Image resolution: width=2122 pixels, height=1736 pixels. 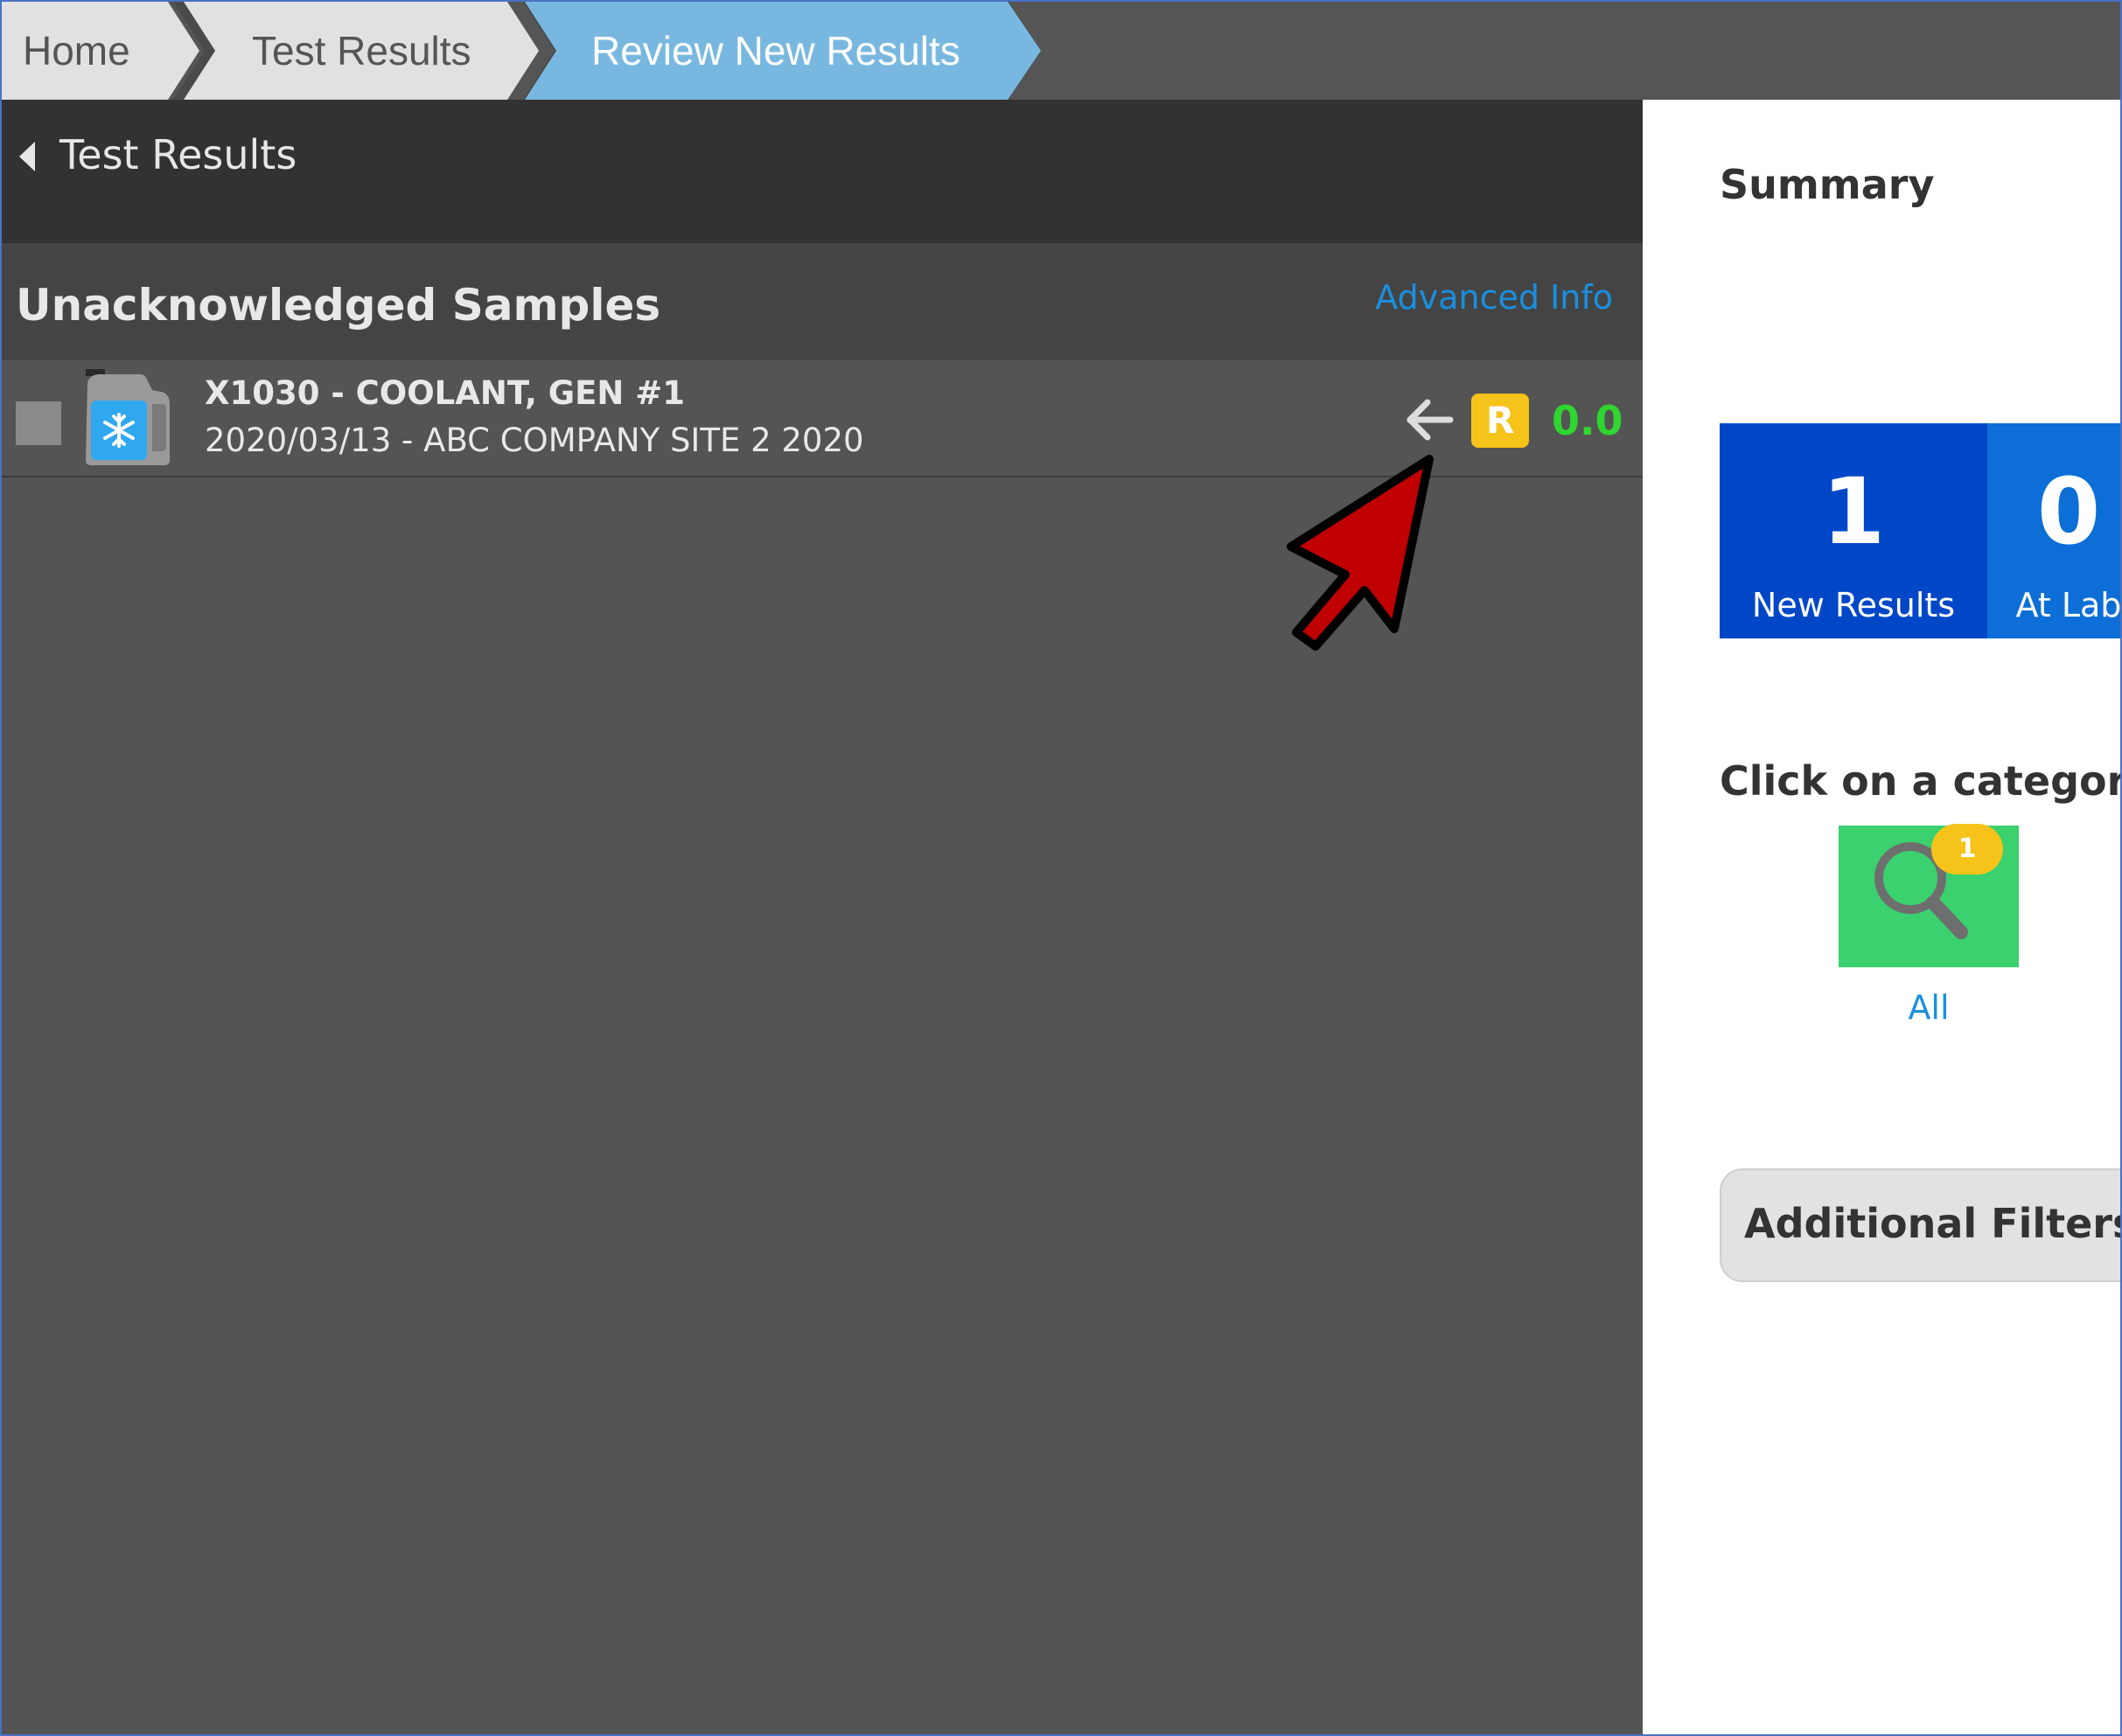 What do you see at coordinates (38, 423) in the screenshot?
I see `sample-checkbox` at bounding box center [38, 423].